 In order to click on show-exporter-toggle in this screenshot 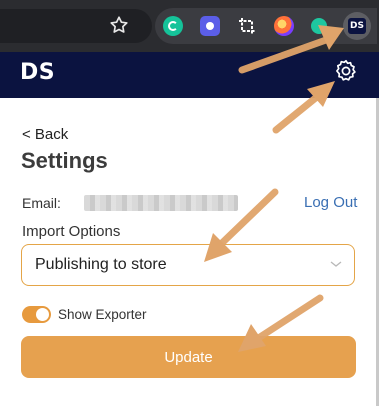, I will do `click(36, 314)`.